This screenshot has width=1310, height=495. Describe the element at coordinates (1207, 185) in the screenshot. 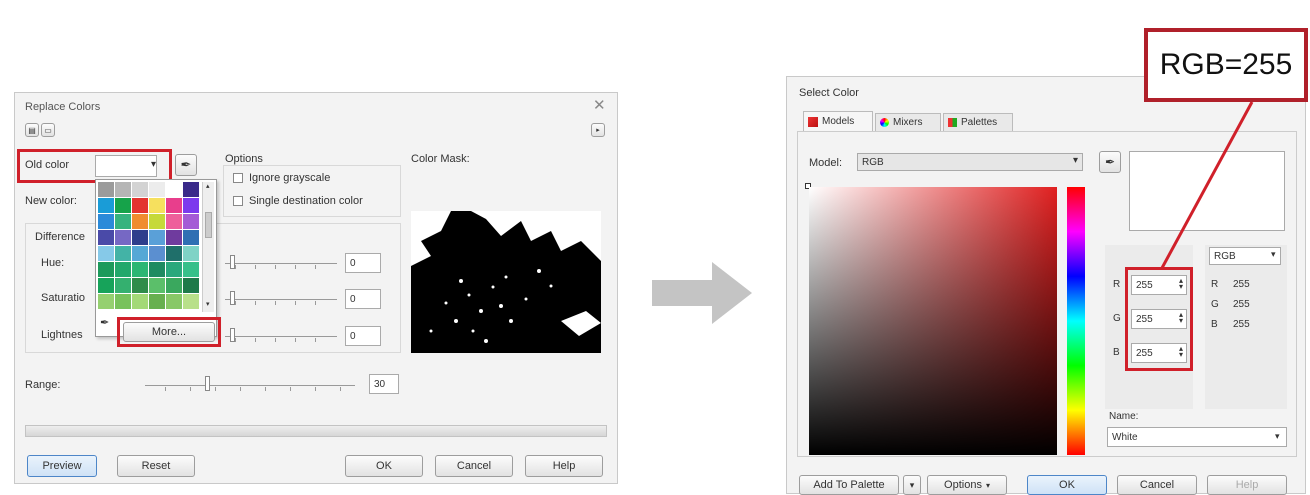

I see `callout-line` at that location.